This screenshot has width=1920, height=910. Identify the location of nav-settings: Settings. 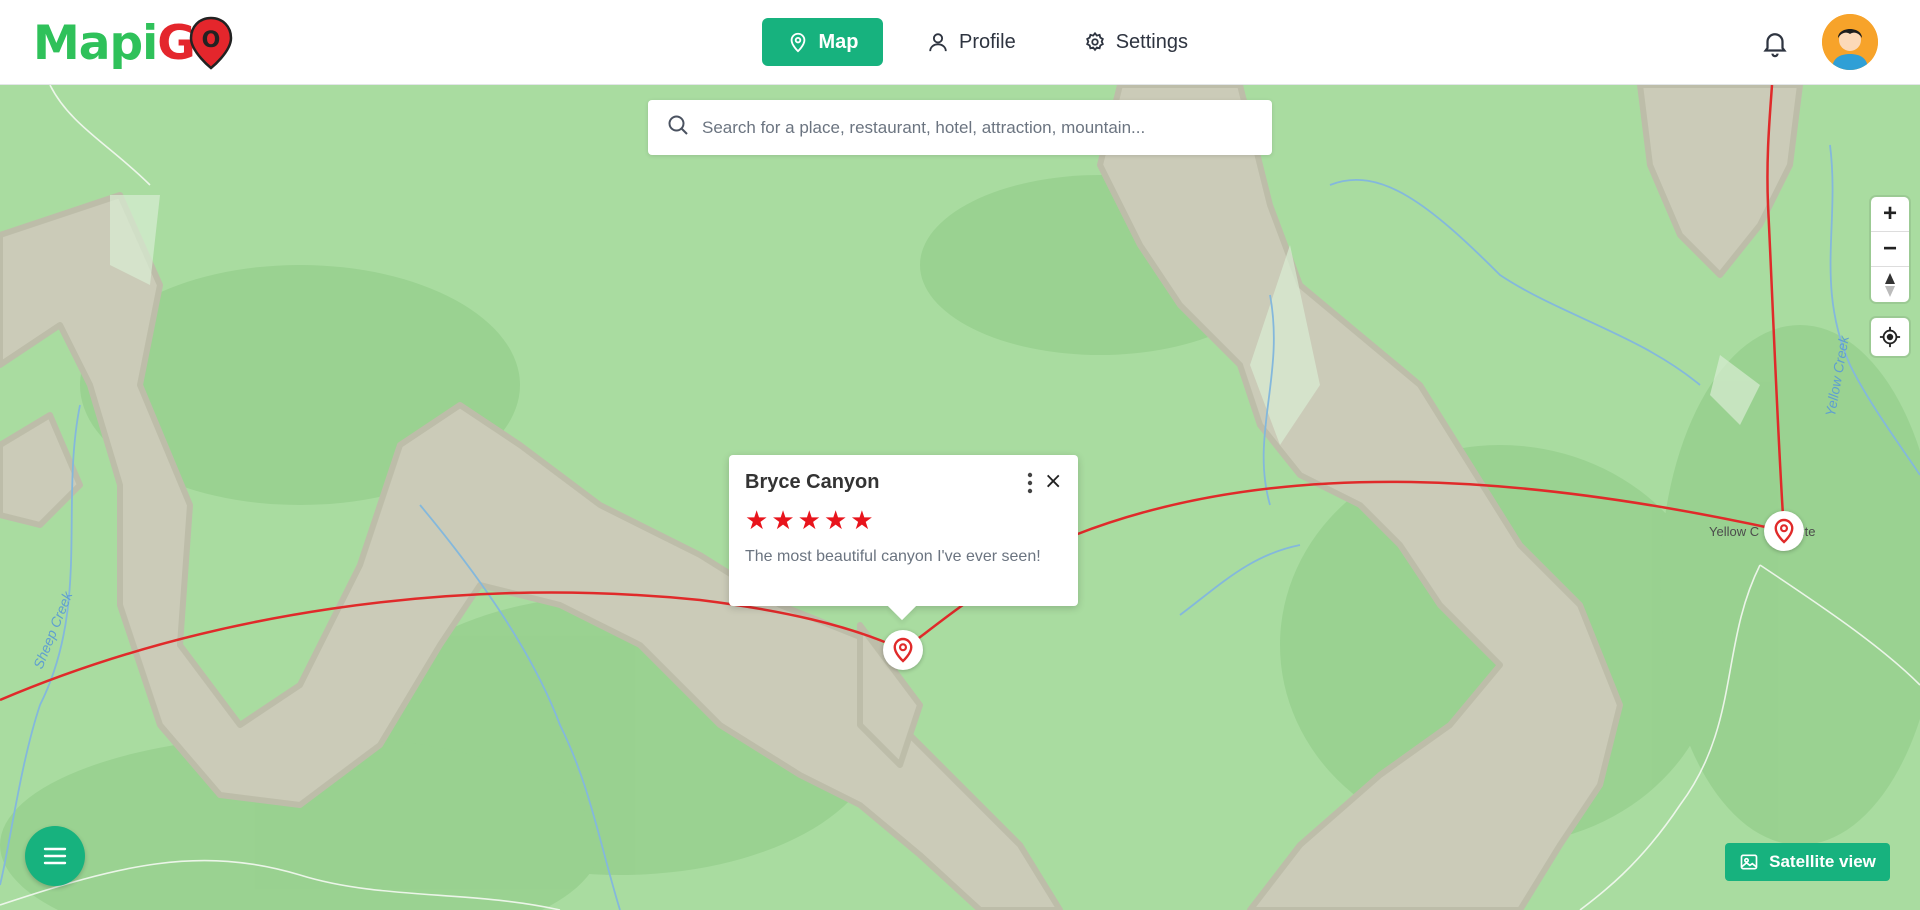
(1136, 42).